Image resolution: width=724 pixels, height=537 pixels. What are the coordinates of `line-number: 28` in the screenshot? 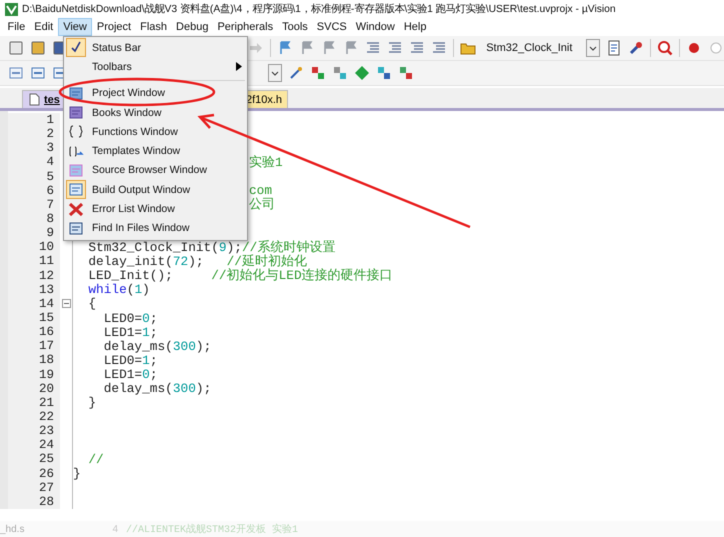 It's located at (34, 501).